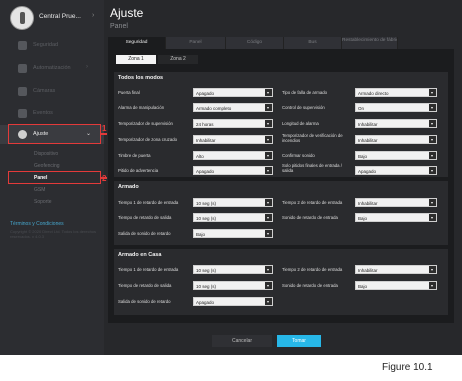  What do you see at coordinates (129, 92) in the screenshot?
I see `field-label: Puerta final` at bounding box center [129, 92].